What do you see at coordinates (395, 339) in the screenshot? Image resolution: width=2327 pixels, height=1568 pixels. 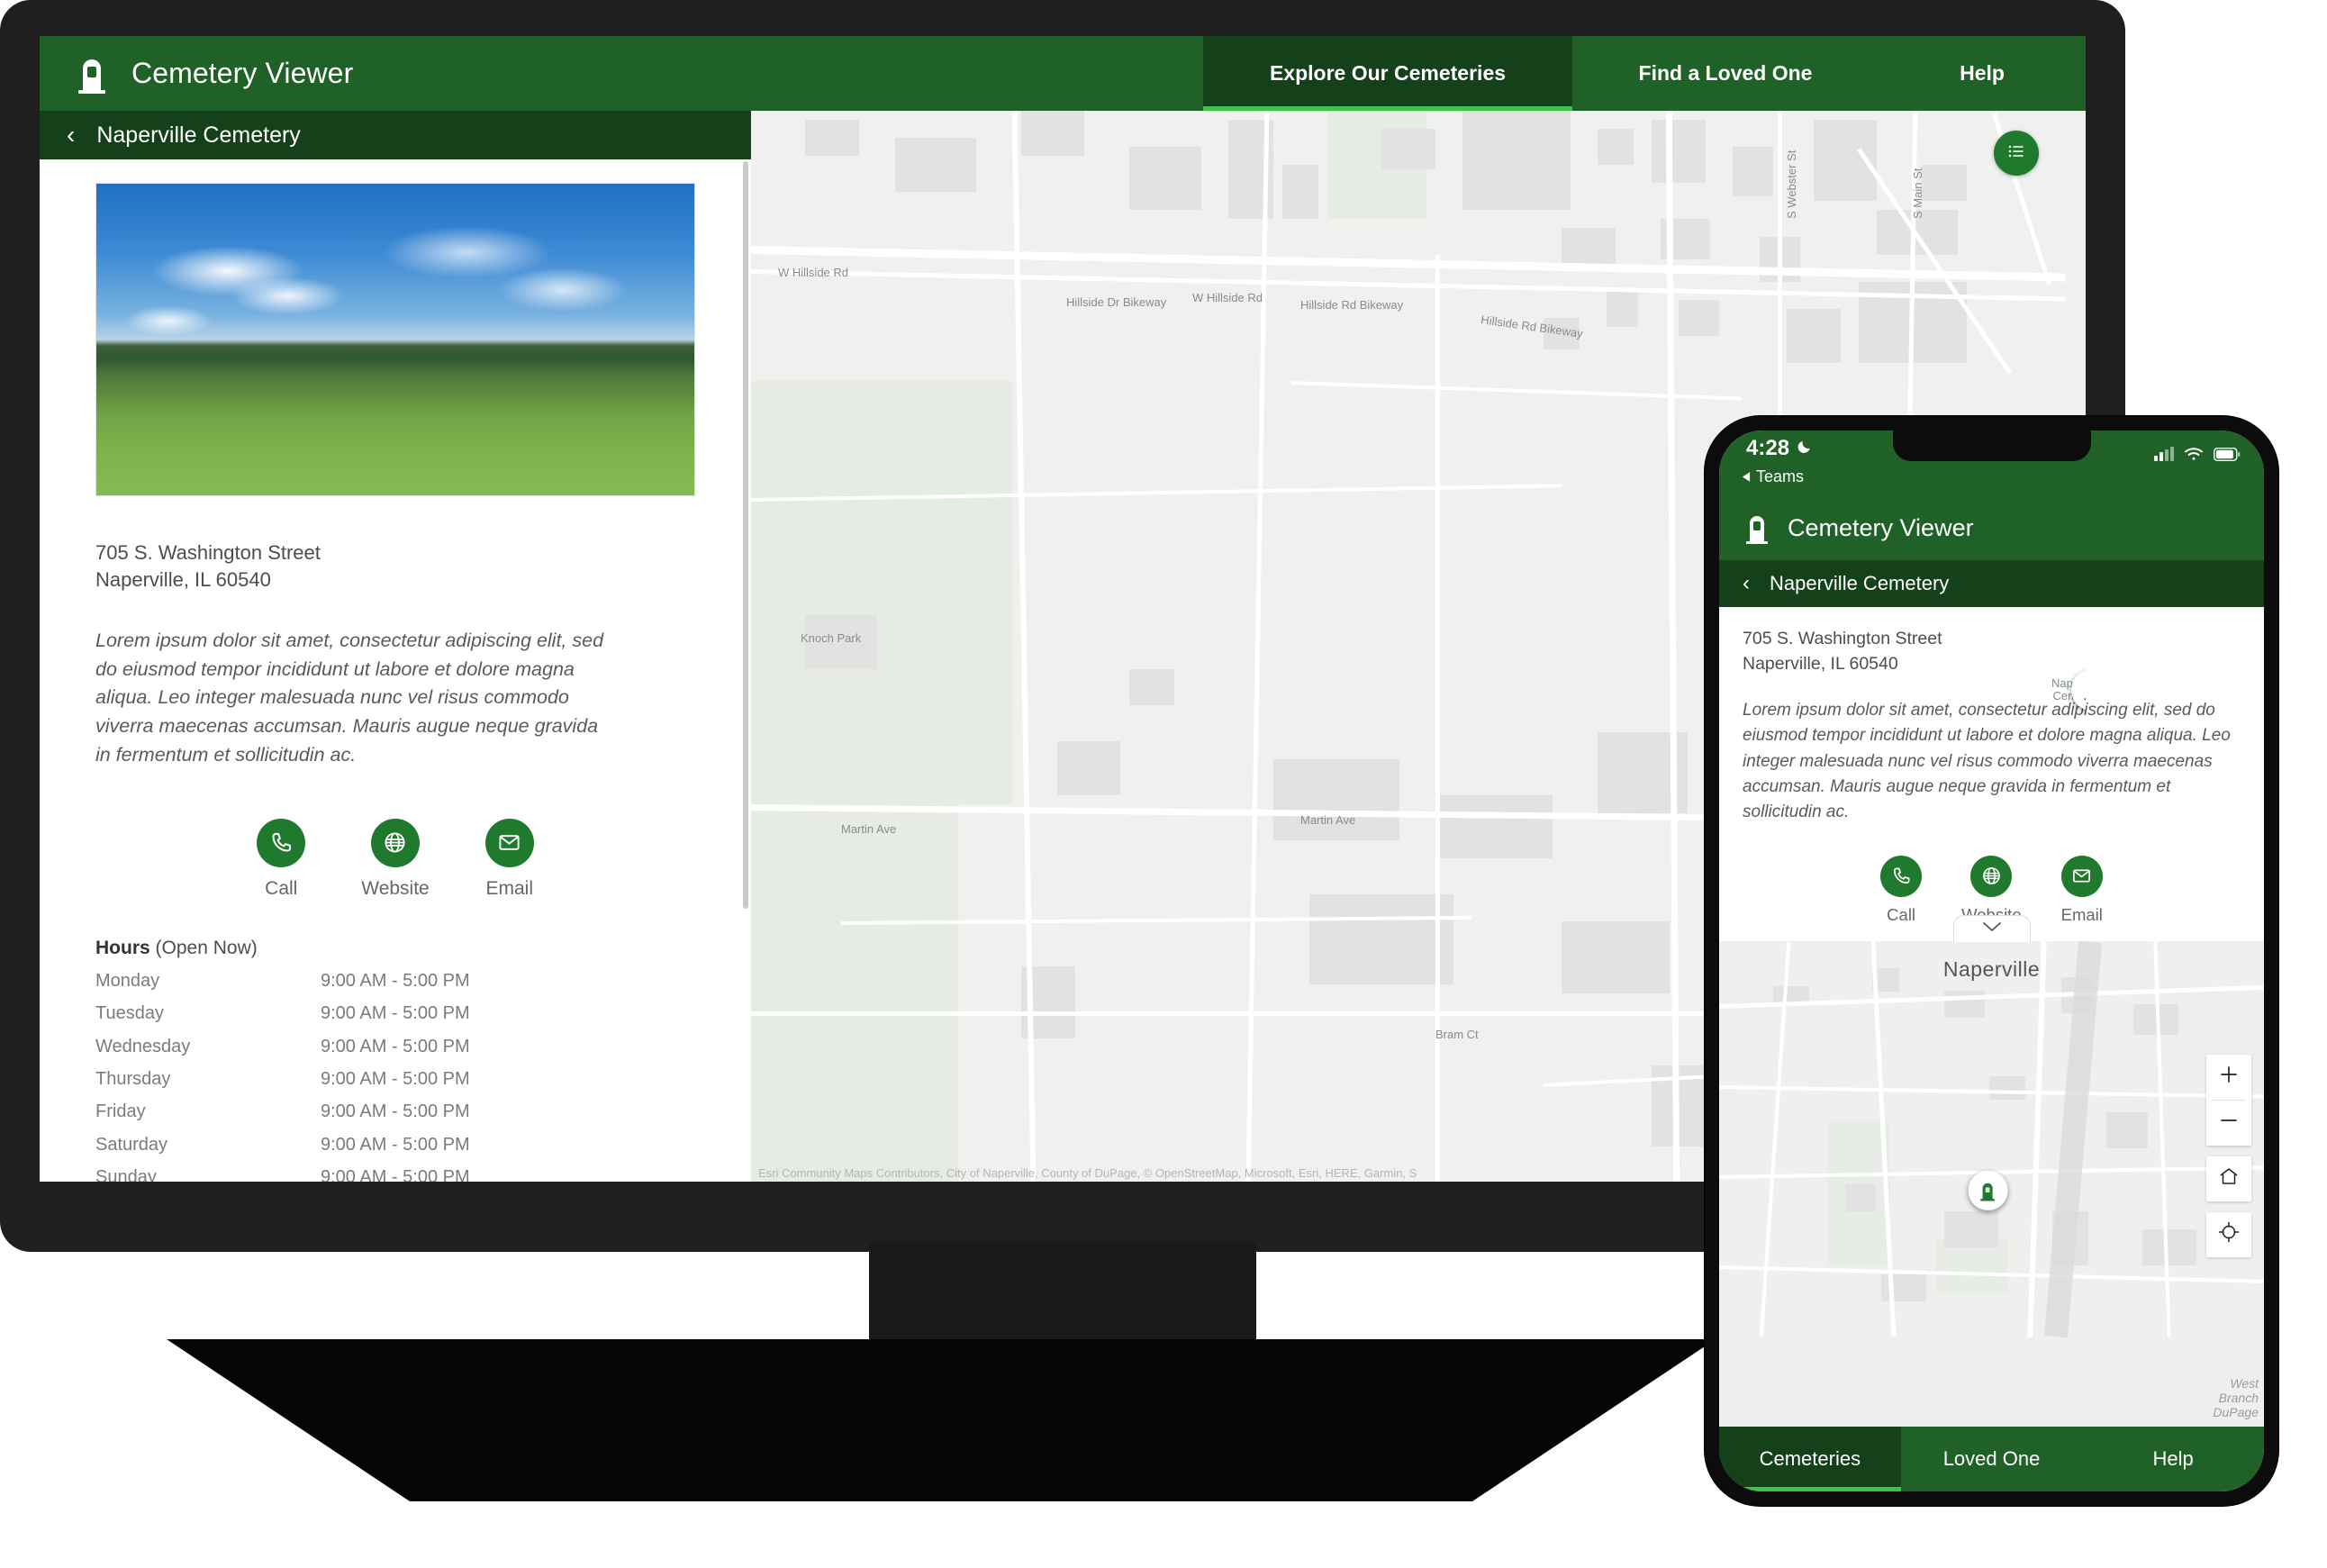 I see `cemetery-landscape-photo` at bounding box center [395, 339].